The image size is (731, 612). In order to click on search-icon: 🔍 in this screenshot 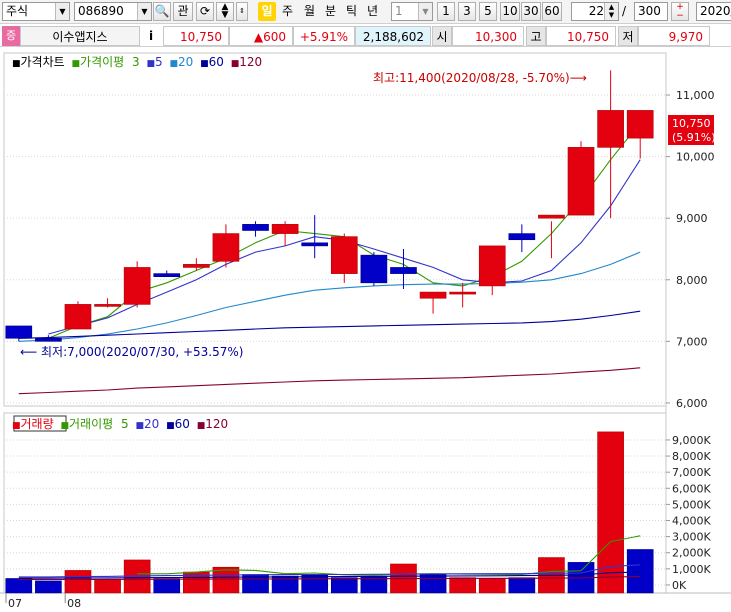, I will do `click(162, 11)`.